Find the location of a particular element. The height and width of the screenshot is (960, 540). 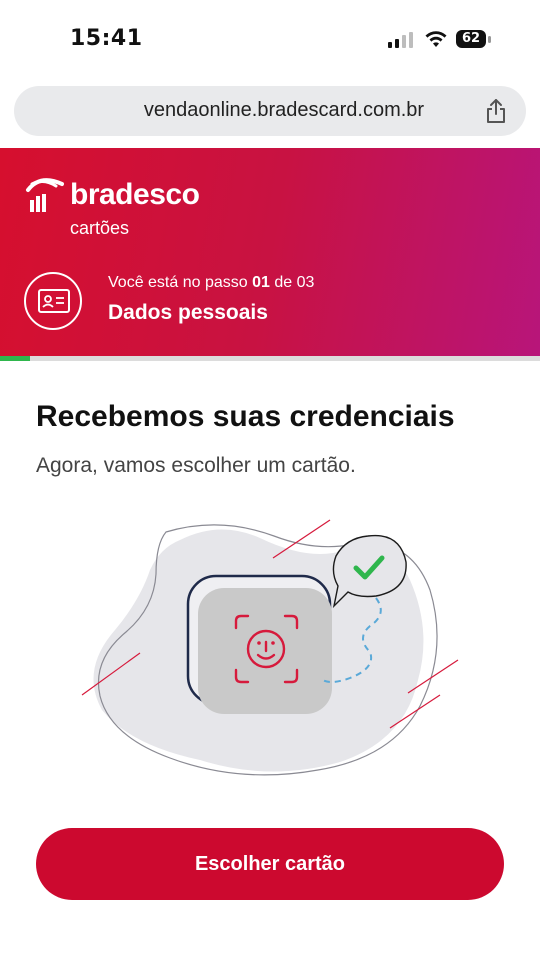

id-card-icon is located at coordinates (54, 301).